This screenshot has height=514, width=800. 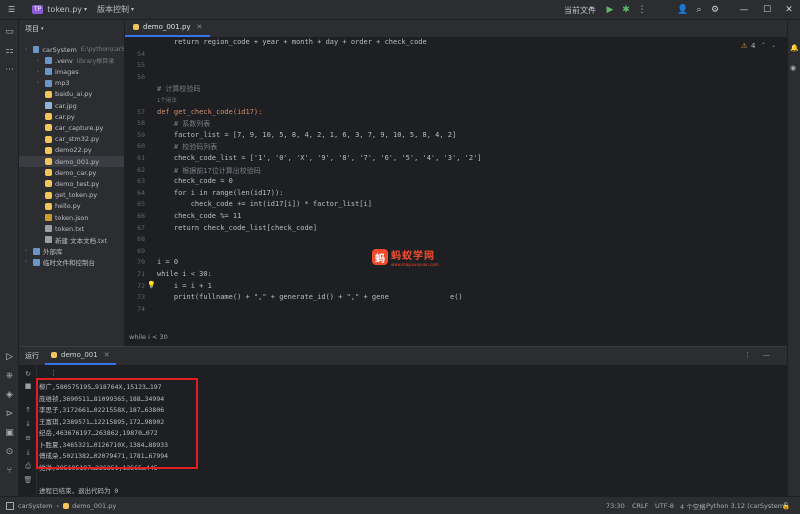 I want to click on settings-icon: ⚙, so click(x=715, y=10).